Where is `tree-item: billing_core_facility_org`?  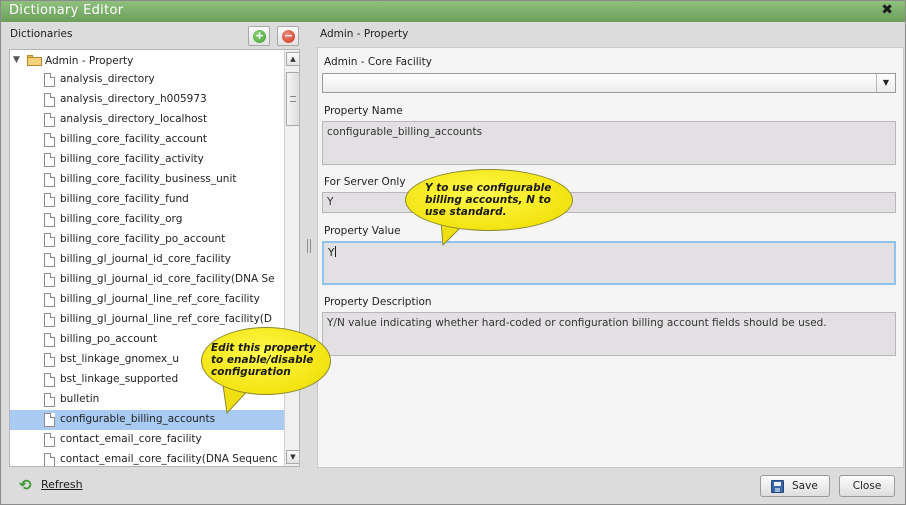 tree-item: billing_core_facility_org is located at coordinates (147, 220).